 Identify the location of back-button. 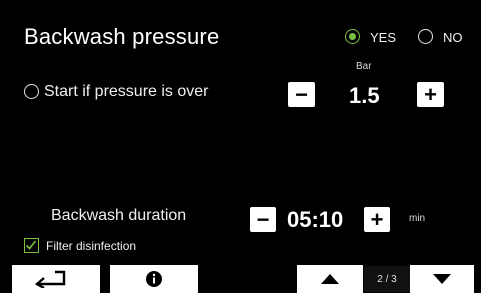
(56, 279).